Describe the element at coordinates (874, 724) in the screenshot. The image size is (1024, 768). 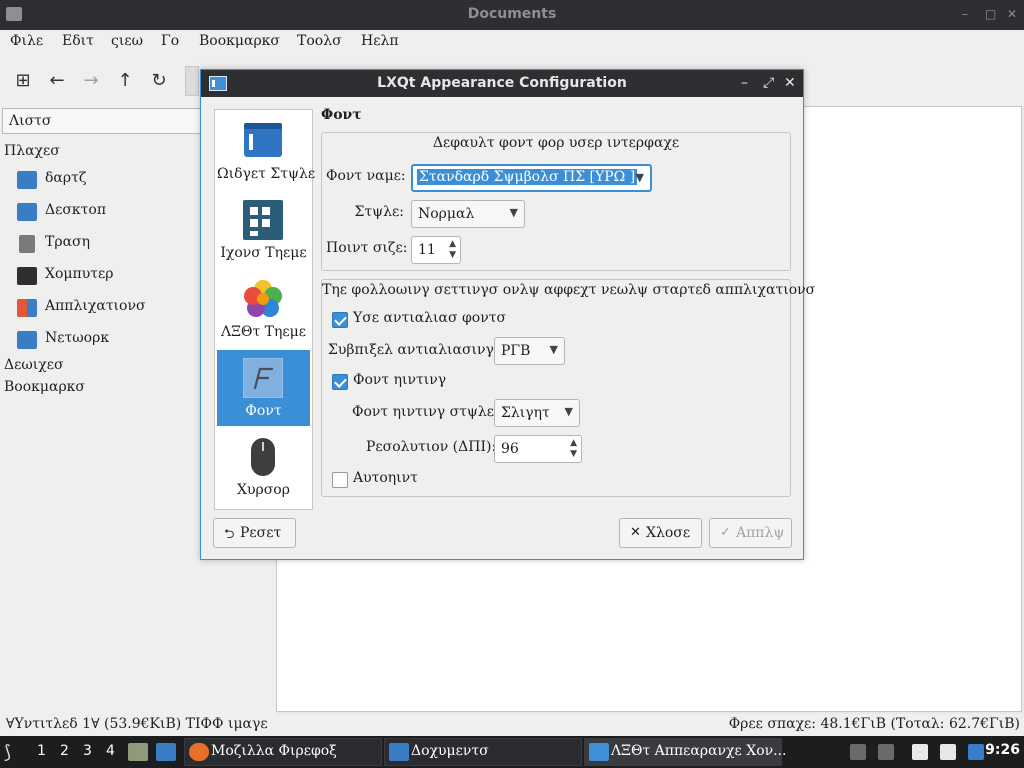
I see `status-free-space: Φρεε σπαχε: 48.1€ΓιΒ (Τοταλ: 62.7€ΓιΒ)` at that location.